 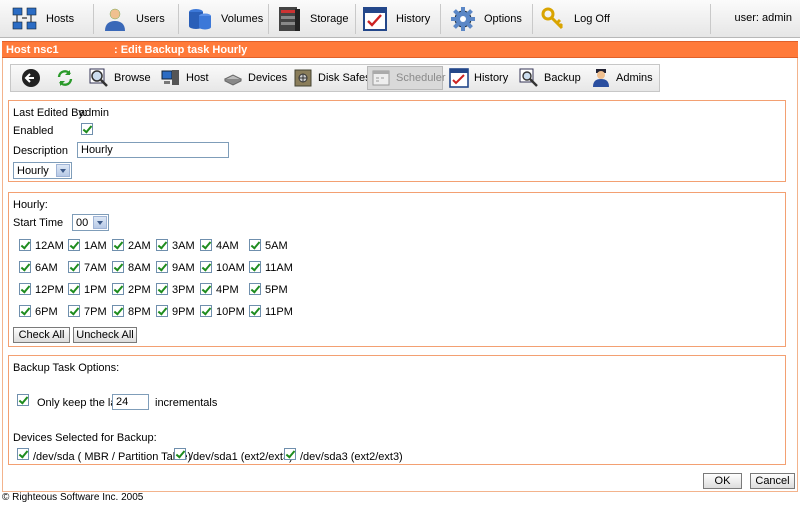 I want to click on nav-options: Options, so click(x=486, y=19).